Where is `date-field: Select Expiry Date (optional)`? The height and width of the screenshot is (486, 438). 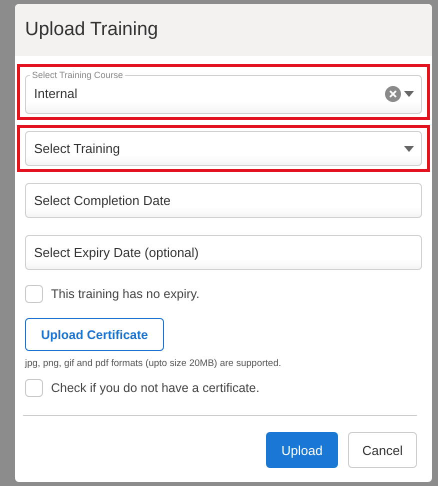
date-field: Select Expiry Date (optional) is located at coordinates (223, 252).